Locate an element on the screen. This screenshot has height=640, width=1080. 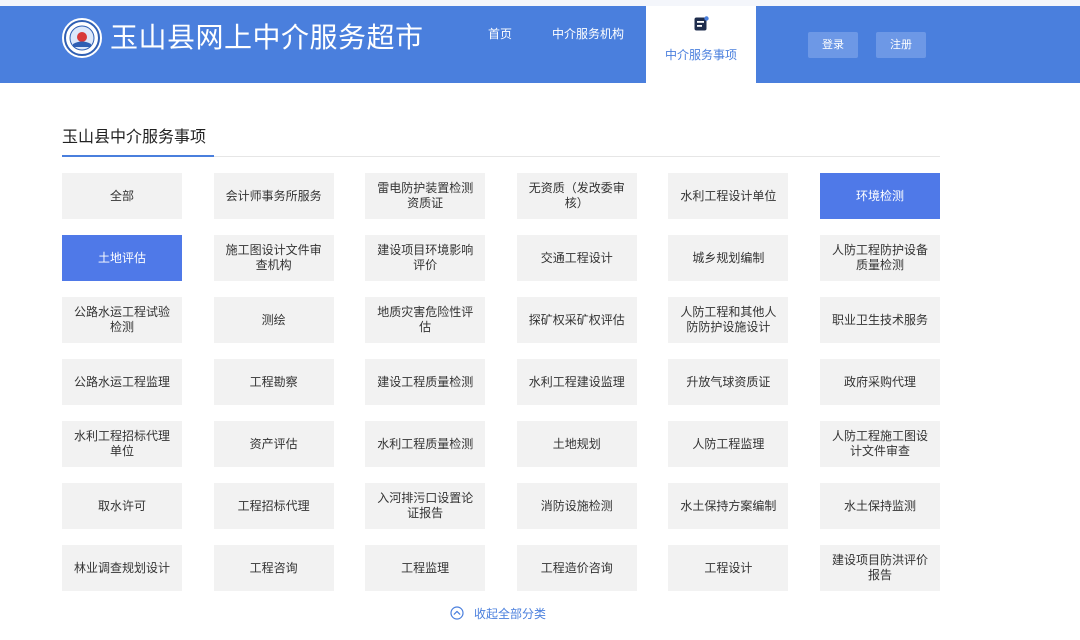
category-item: 环境检测 is located at coordinates (879, 196).